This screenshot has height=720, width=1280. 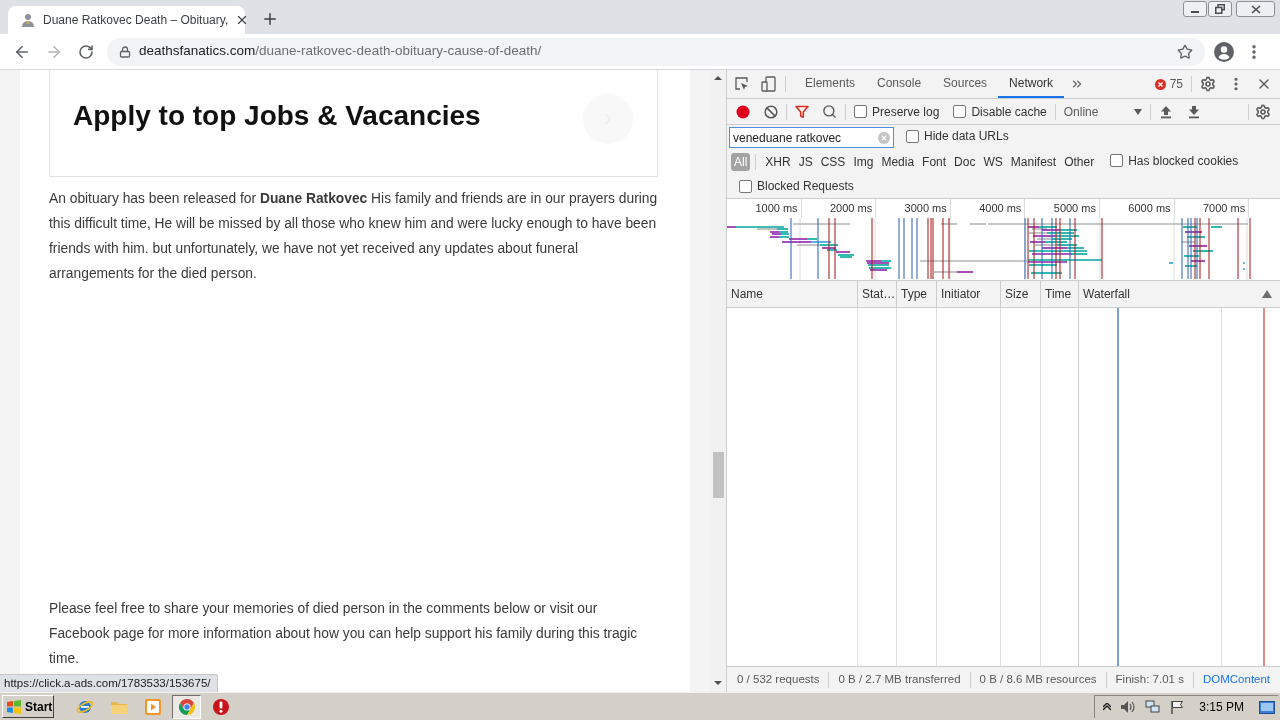 I want to click on panel-tab: Sources, so click(x=965, y=84).